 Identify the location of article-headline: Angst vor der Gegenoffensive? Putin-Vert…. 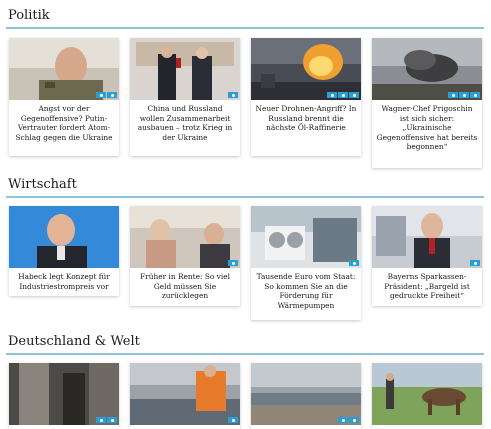
(64, 123).